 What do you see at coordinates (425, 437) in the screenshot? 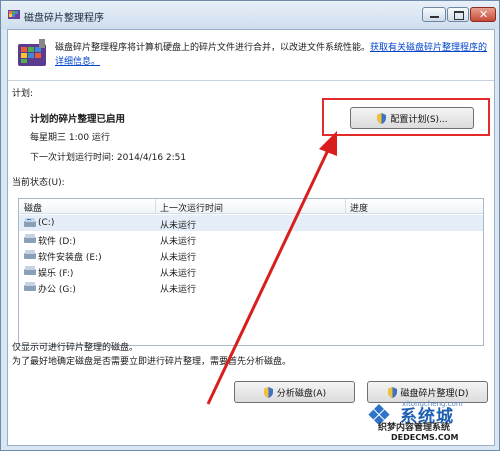
I see `watermark-url: DEDECMS.COM` at bounding box center [425, 437].